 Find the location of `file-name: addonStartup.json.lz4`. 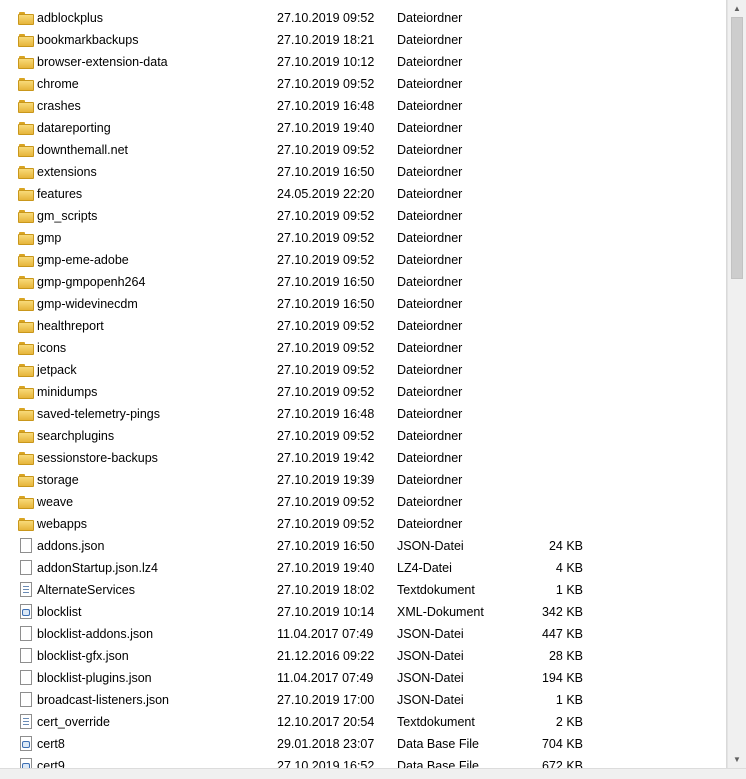

file-name: addonStartup.json.lz4 is located at coordinates (97, 568).